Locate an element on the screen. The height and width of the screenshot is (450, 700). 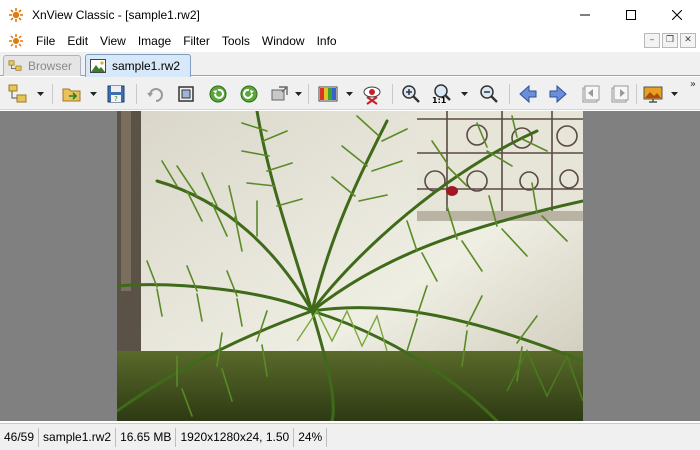
minimize-icon is located at coordinates (585, 15).